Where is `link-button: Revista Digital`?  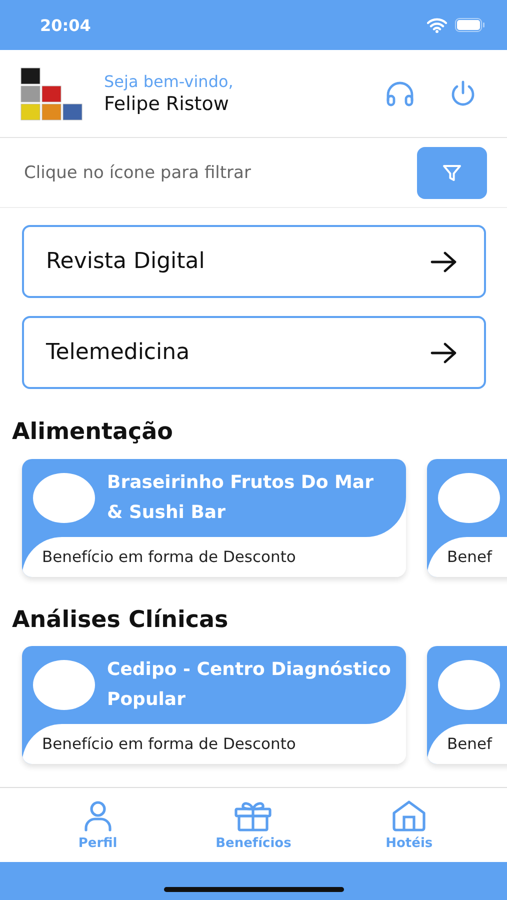
link-button: Revista Digital is located at coordinates (254, 261).